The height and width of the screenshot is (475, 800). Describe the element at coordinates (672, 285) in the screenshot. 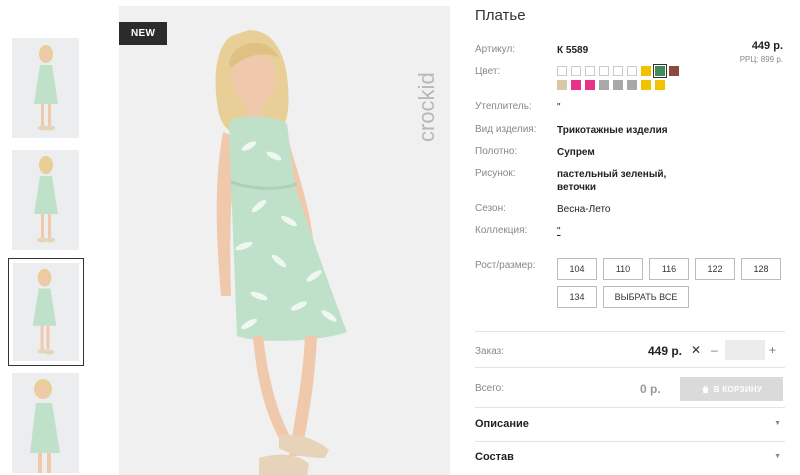

I see `size-options: 104 110 116 122 128 134 ВЫБРАТЬ ВСЕ` at that location.